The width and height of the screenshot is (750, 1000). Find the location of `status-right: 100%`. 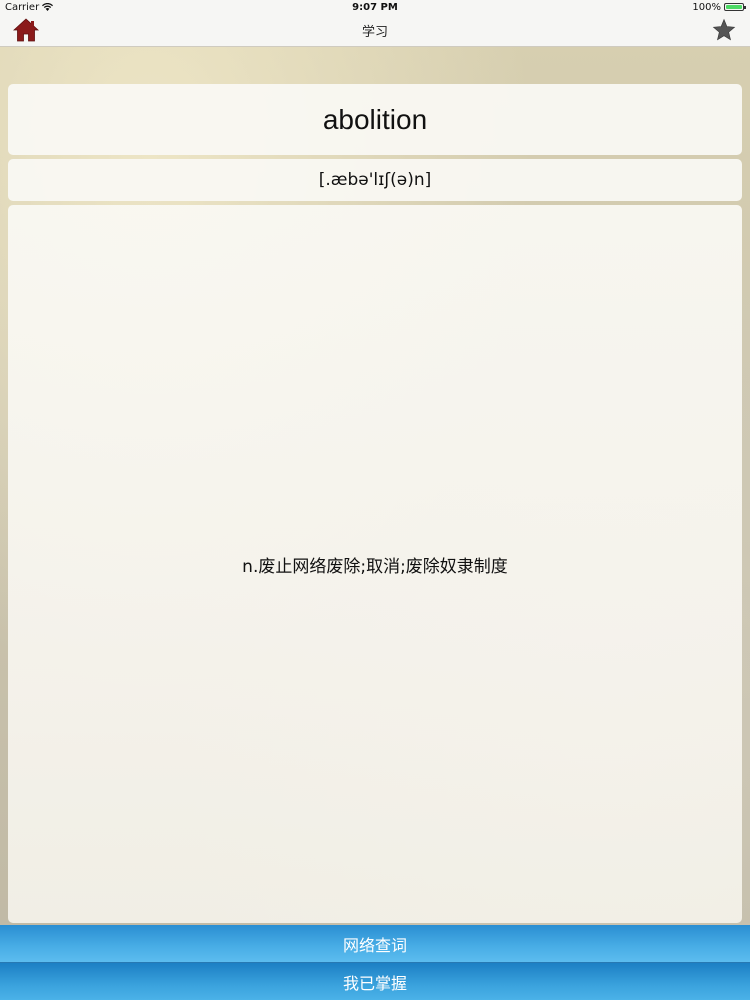

status-right: 100% is located at coordinates (721, 7).